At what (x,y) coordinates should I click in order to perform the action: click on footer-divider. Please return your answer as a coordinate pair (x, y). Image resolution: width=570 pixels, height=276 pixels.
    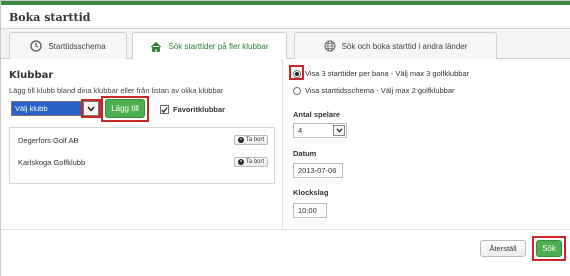
    Looking at the image, I should click on (285, 229).